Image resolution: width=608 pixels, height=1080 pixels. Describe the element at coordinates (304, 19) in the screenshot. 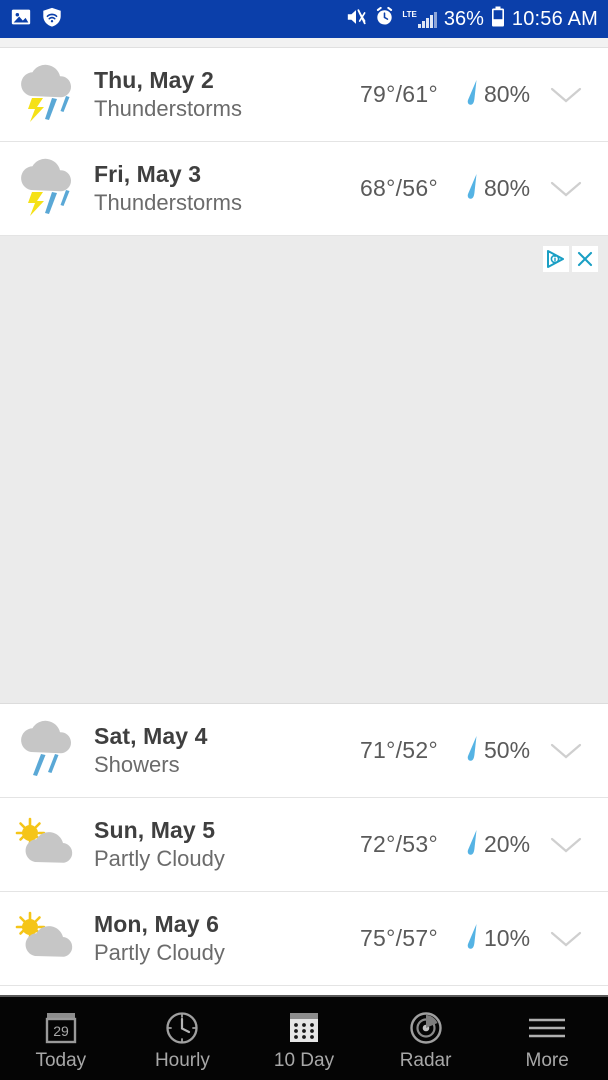

I see `status-bar: LTE 36% 10:56 AM` at that location.